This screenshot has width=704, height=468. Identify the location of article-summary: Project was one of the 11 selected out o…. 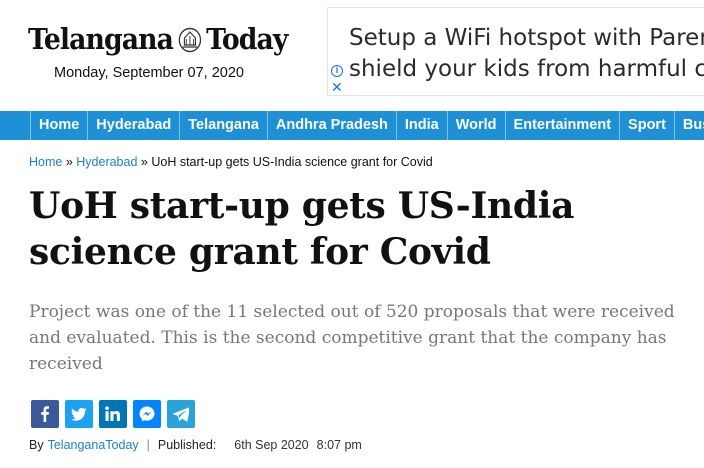
(352, 338).